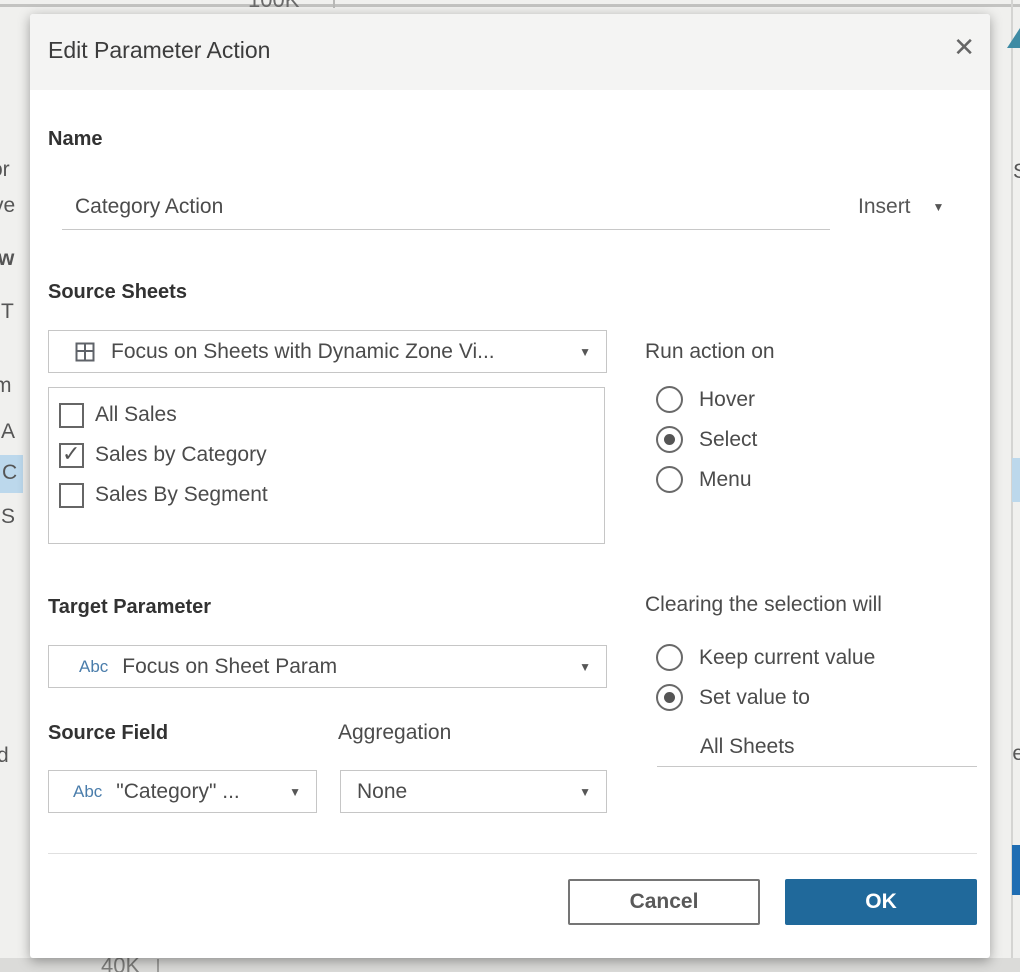  I want to click on radio-hover: Hover, so click(705, 399).